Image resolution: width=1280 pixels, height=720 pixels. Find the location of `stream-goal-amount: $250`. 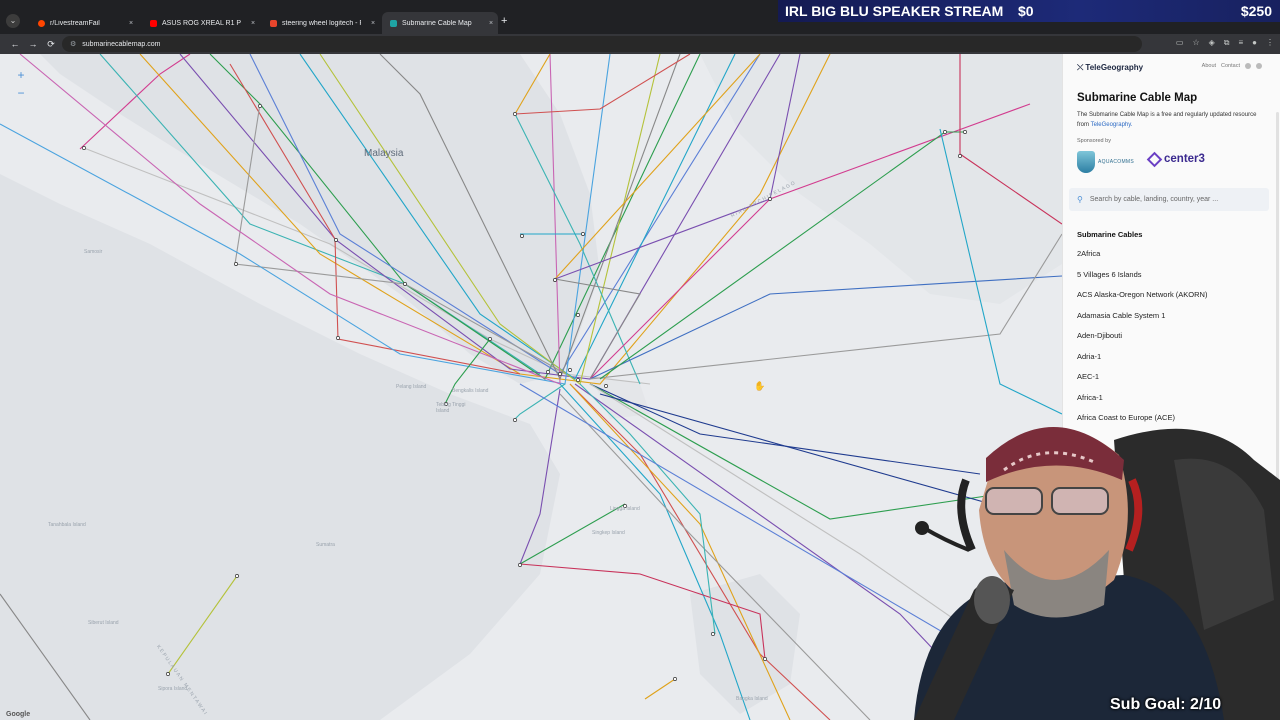

stream-goal-amount: $250 is located at coordinates (1256, 11).